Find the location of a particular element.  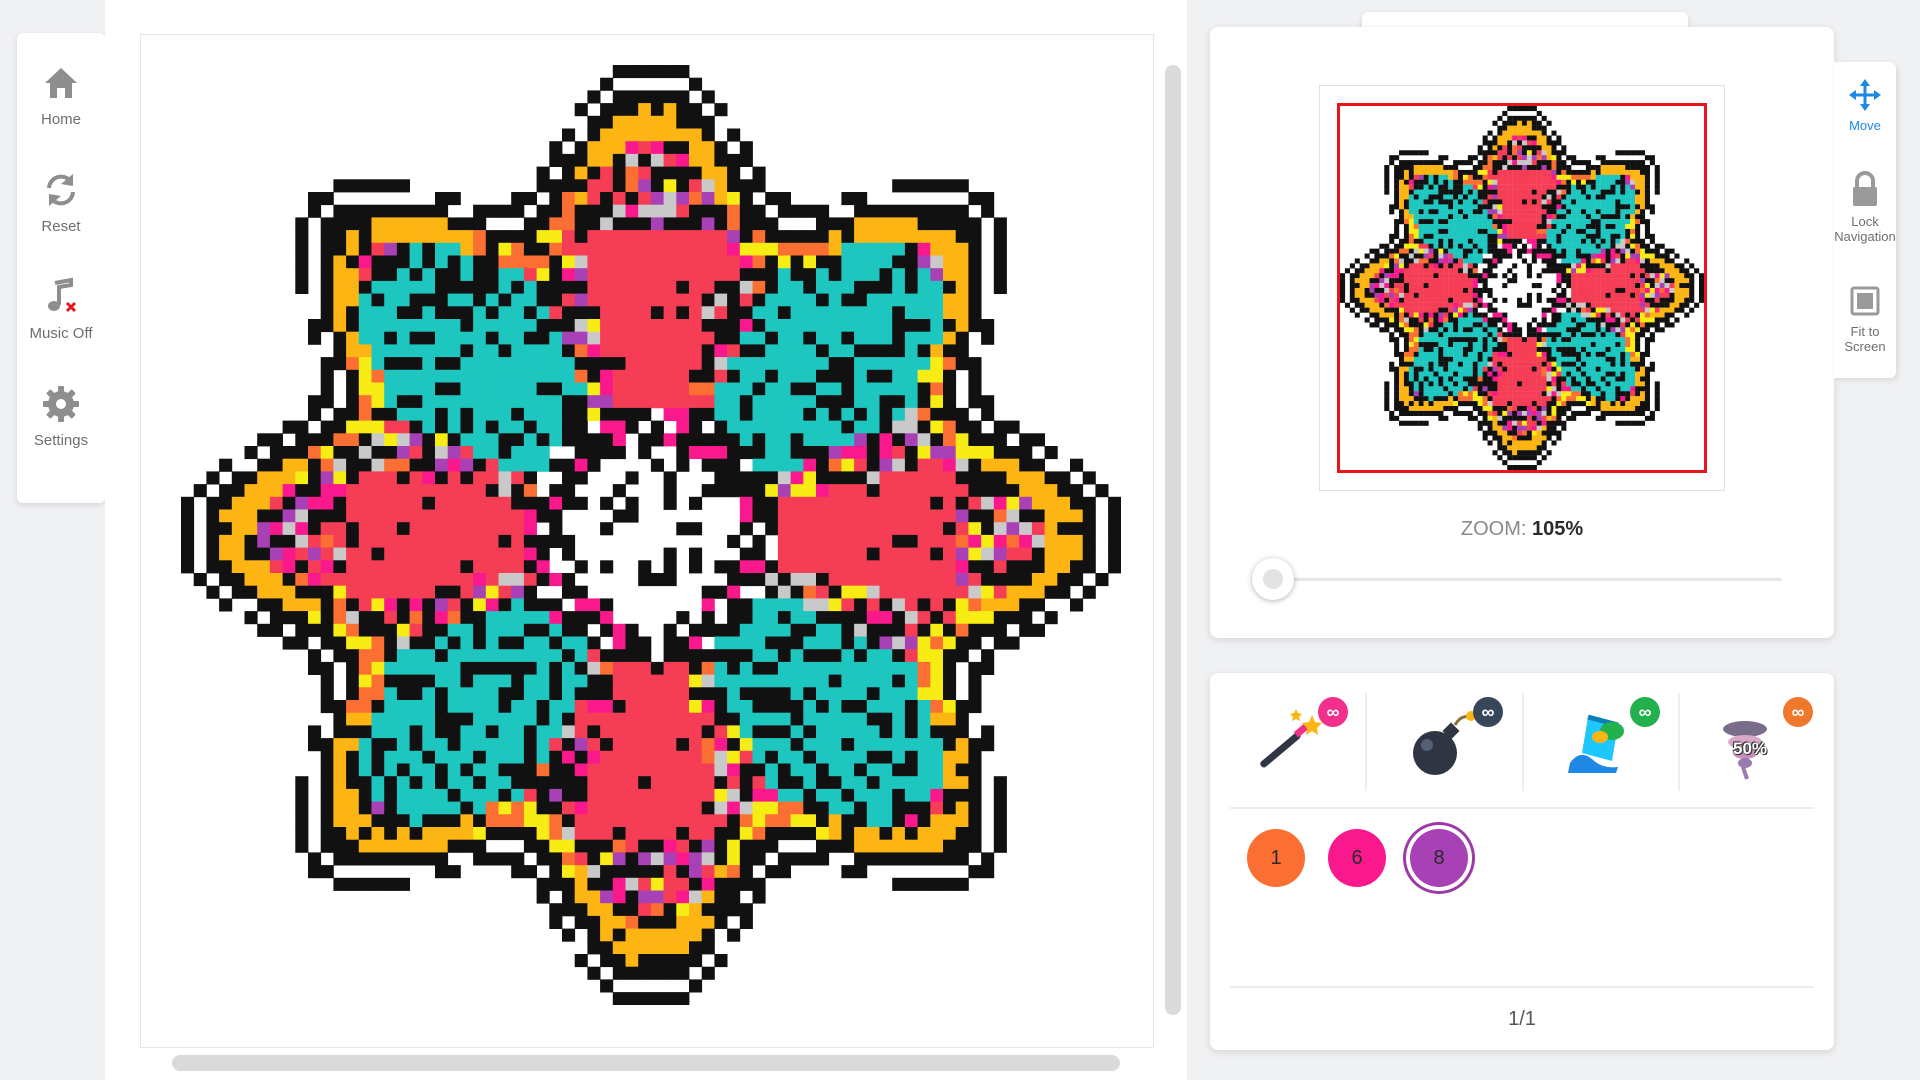

settings-button: Settings is located at coordinates (61, 416).